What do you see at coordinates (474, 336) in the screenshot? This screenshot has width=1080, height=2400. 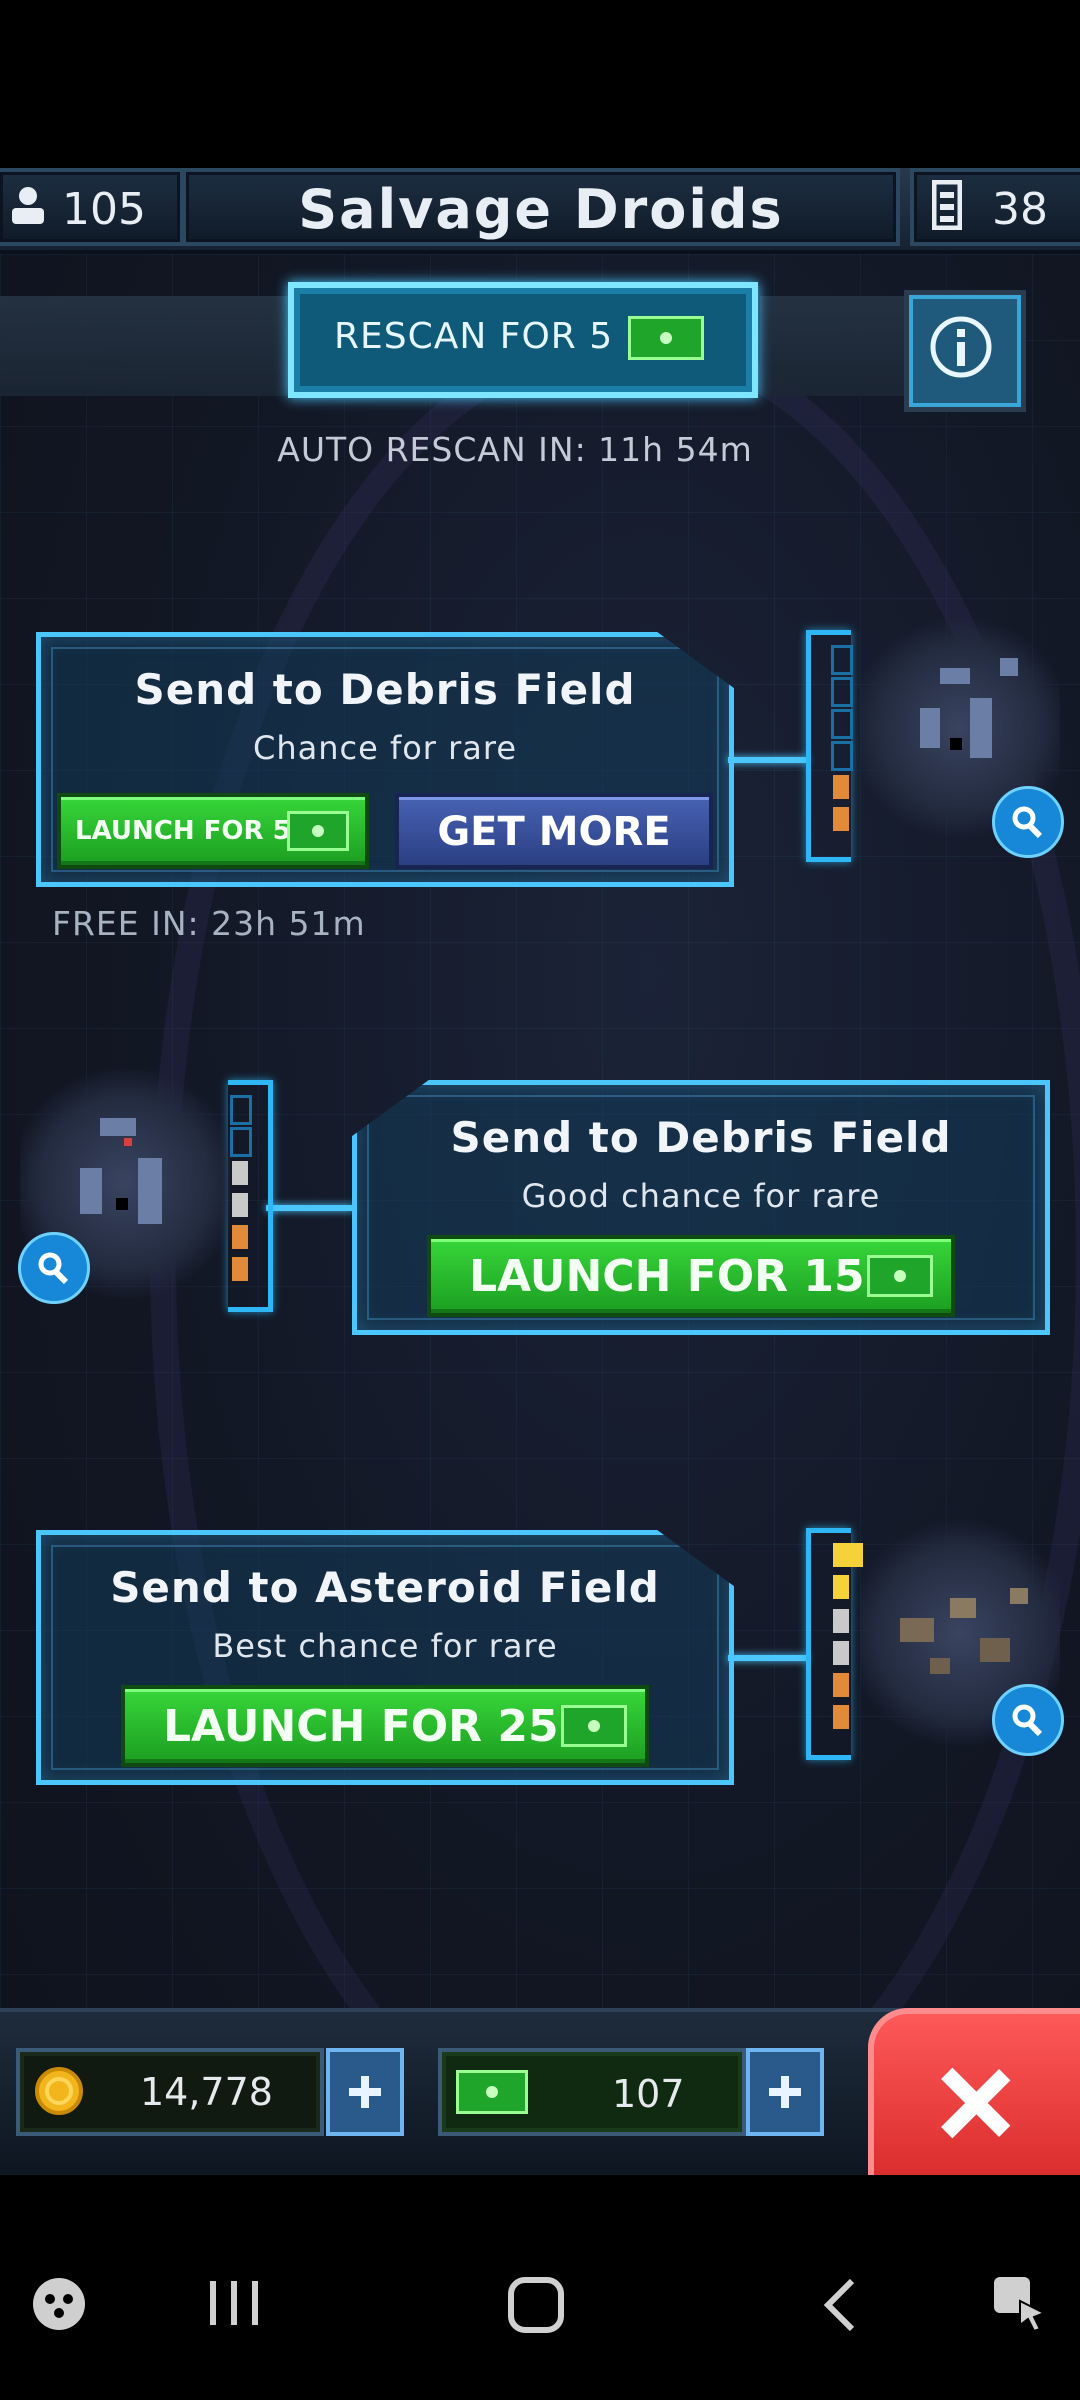 I see `rescan-label: RESCAN FOR 5` at bounding box center [474, 336].